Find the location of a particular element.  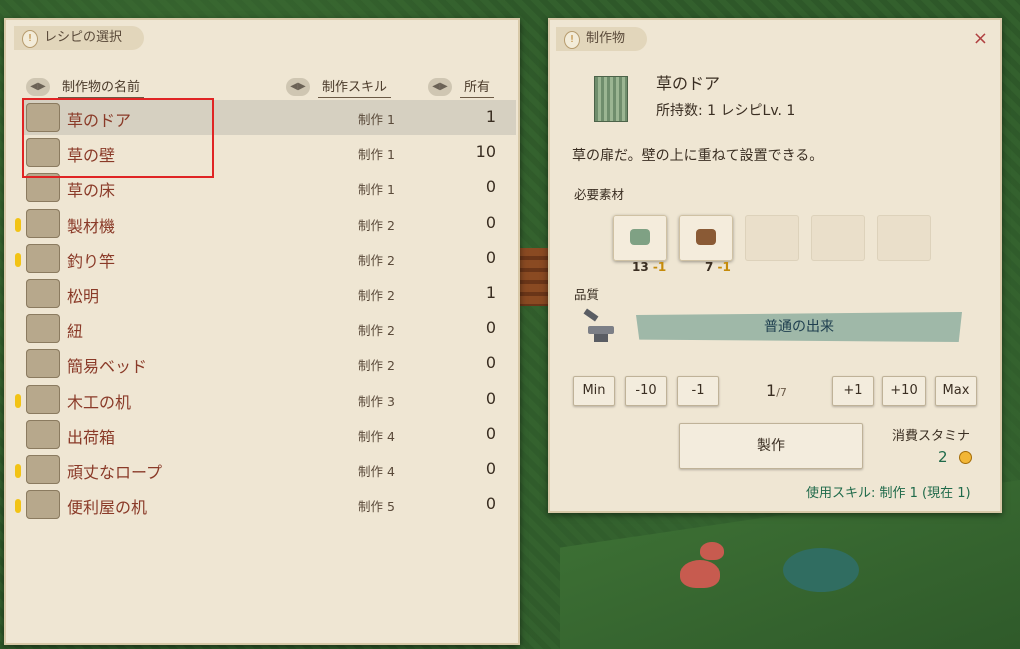

stamina-cost-label: 消費スタミナ is located at coordinates (931, 436).